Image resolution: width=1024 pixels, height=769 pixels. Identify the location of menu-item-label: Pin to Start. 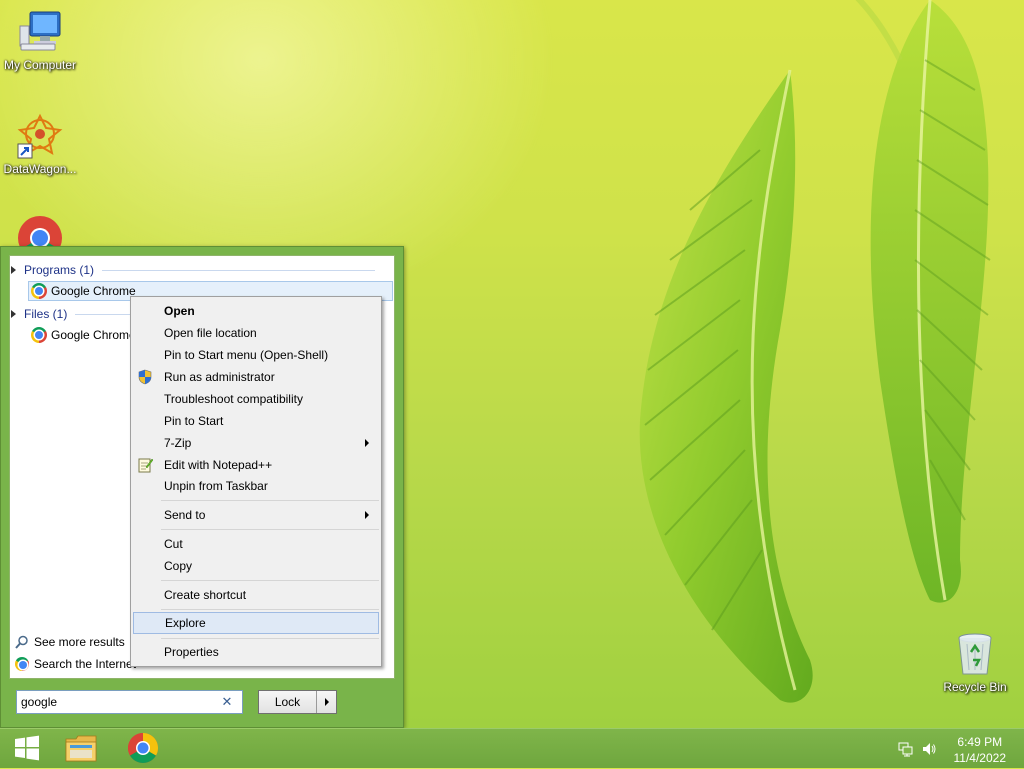
(194, 421).